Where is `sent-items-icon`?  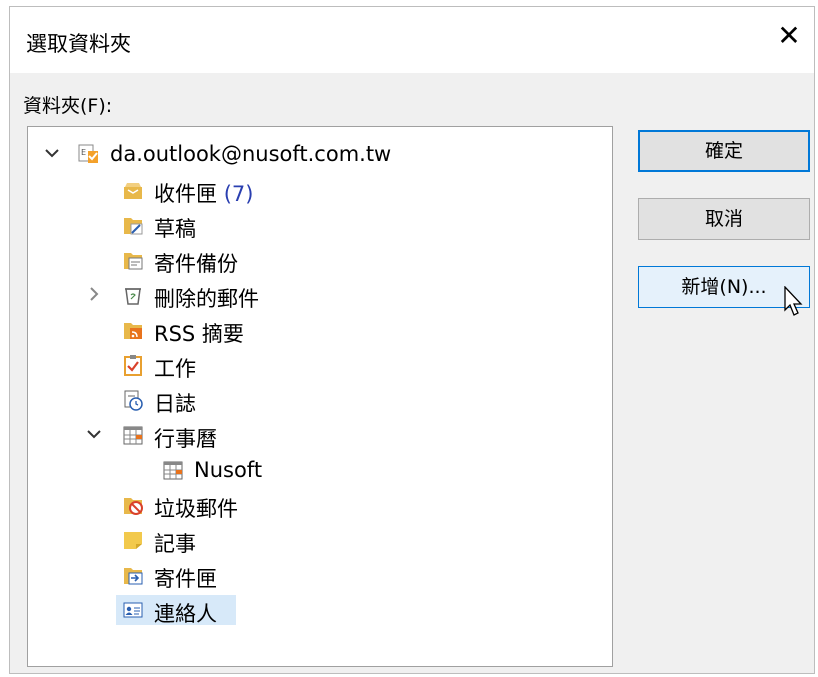 sent-items-icon is located at coordinates (133, 261).